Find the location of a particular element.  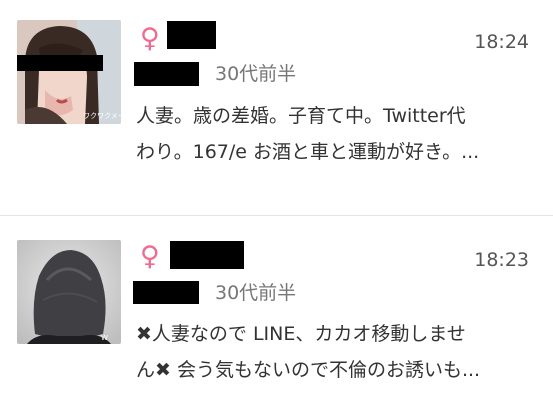

avatar-watermark: W is located at coordinates (104, 338).